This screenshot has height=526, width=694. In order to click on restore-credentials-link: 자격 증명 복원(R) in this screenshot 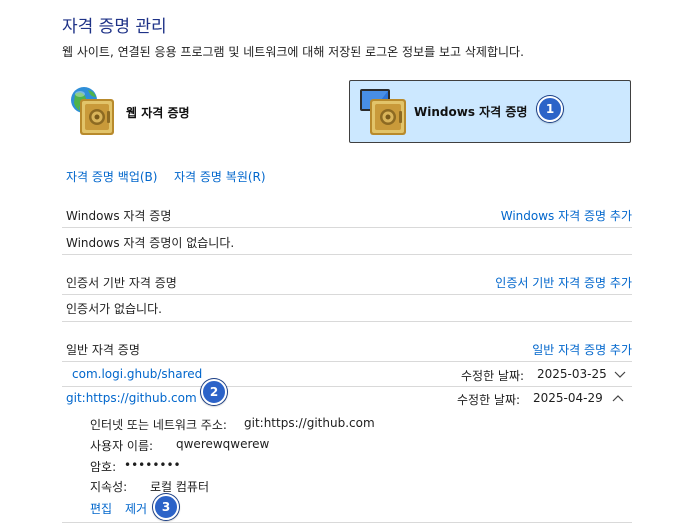, I will do `click(220, 176)`.